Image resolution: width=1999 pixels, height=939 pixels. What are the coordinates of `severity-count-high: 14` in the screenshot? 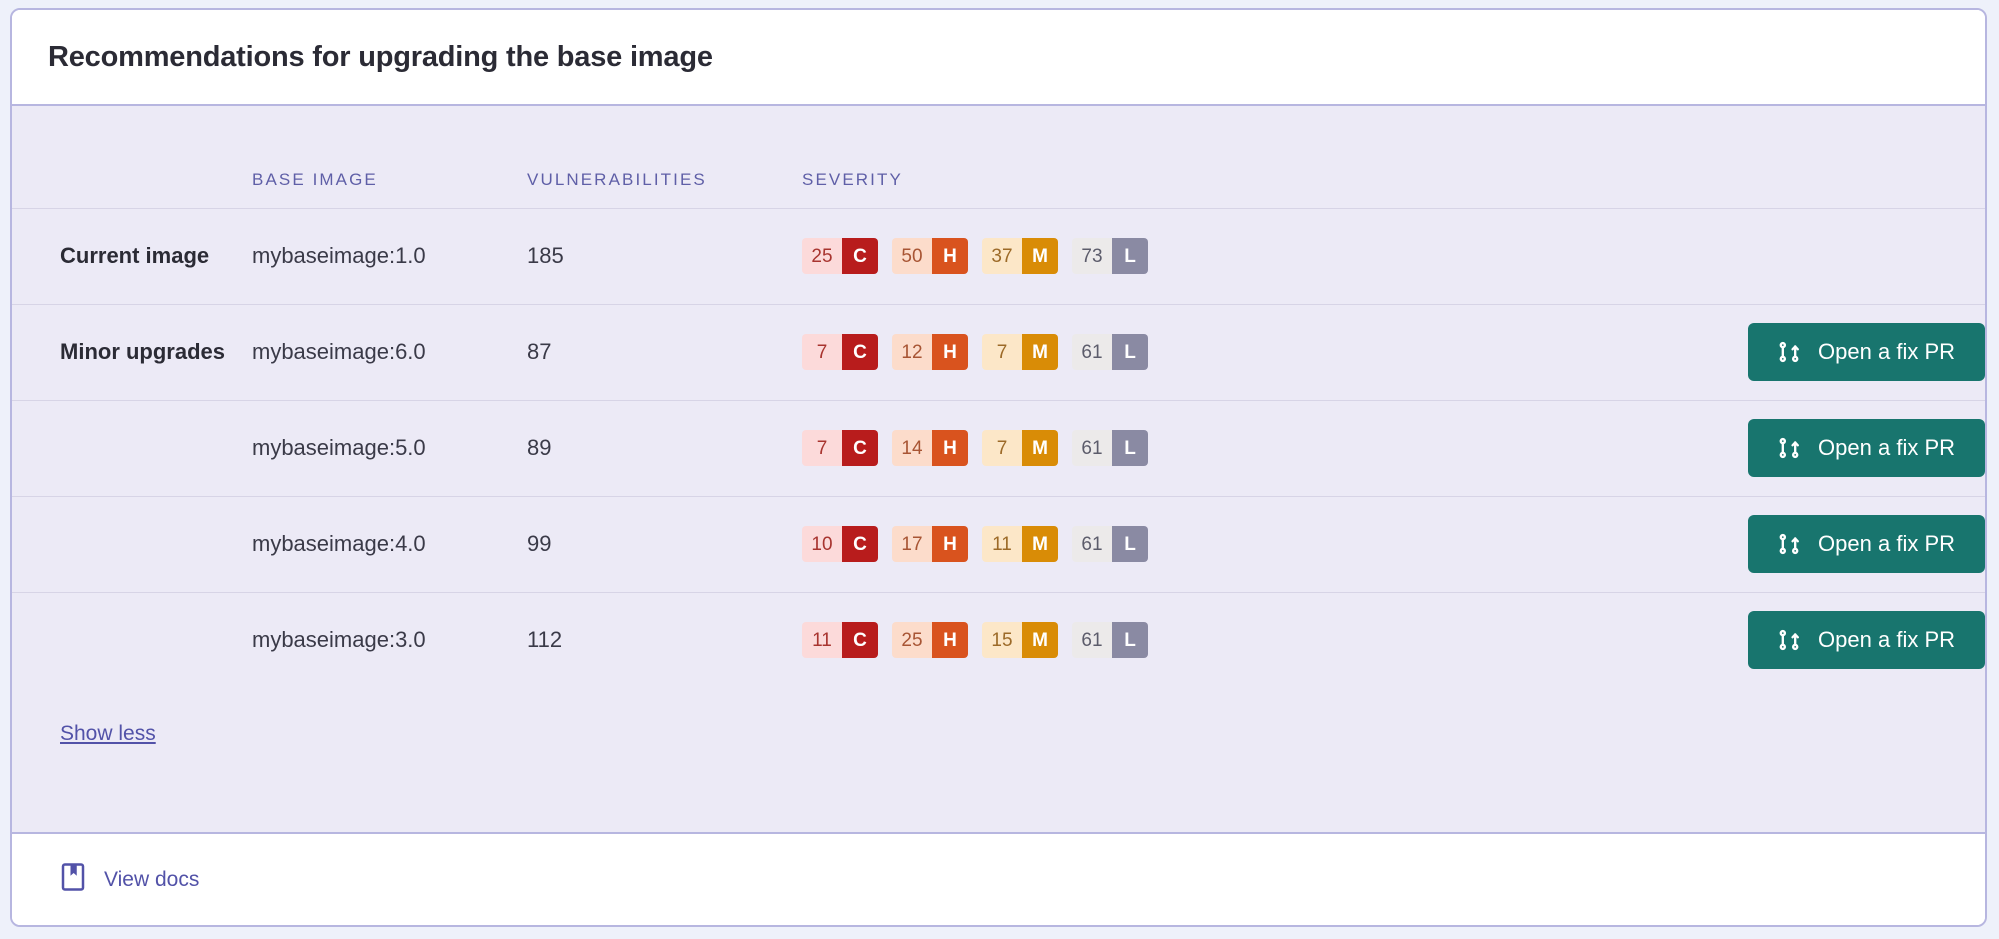 It's located at (912, 448).